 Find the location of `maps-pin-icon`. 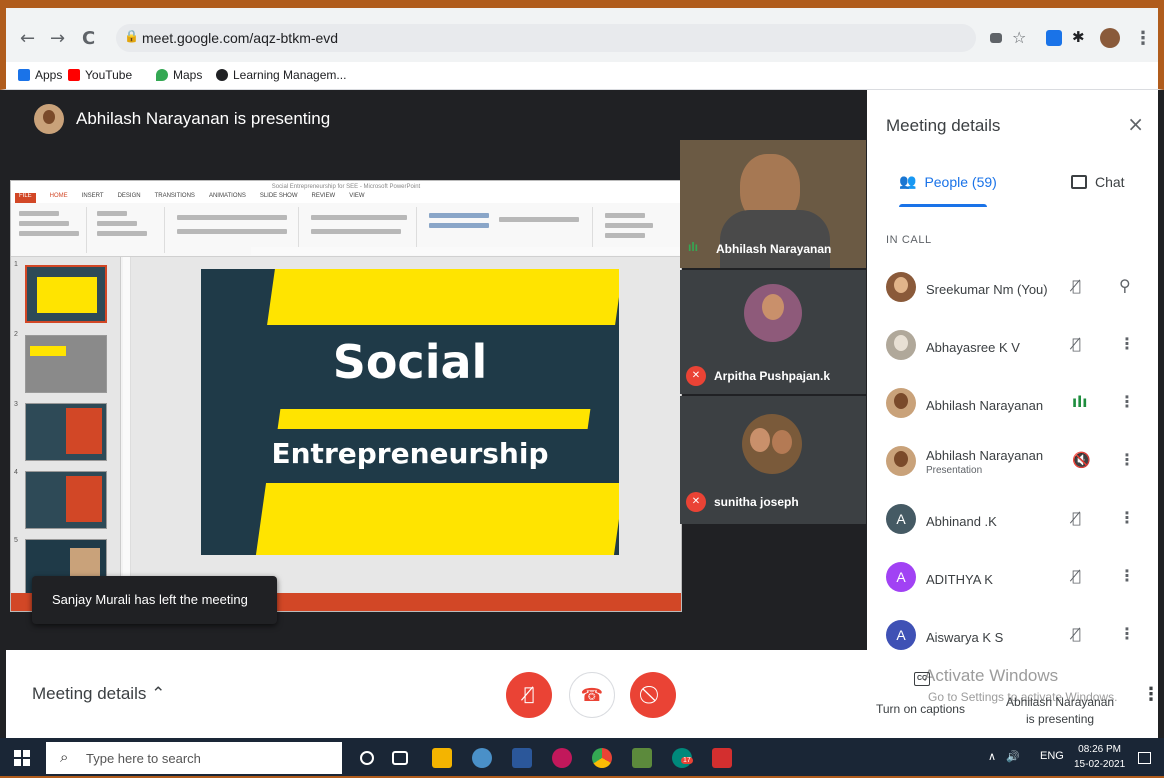

maps-pin-icon is located at coordinates (162, 75).